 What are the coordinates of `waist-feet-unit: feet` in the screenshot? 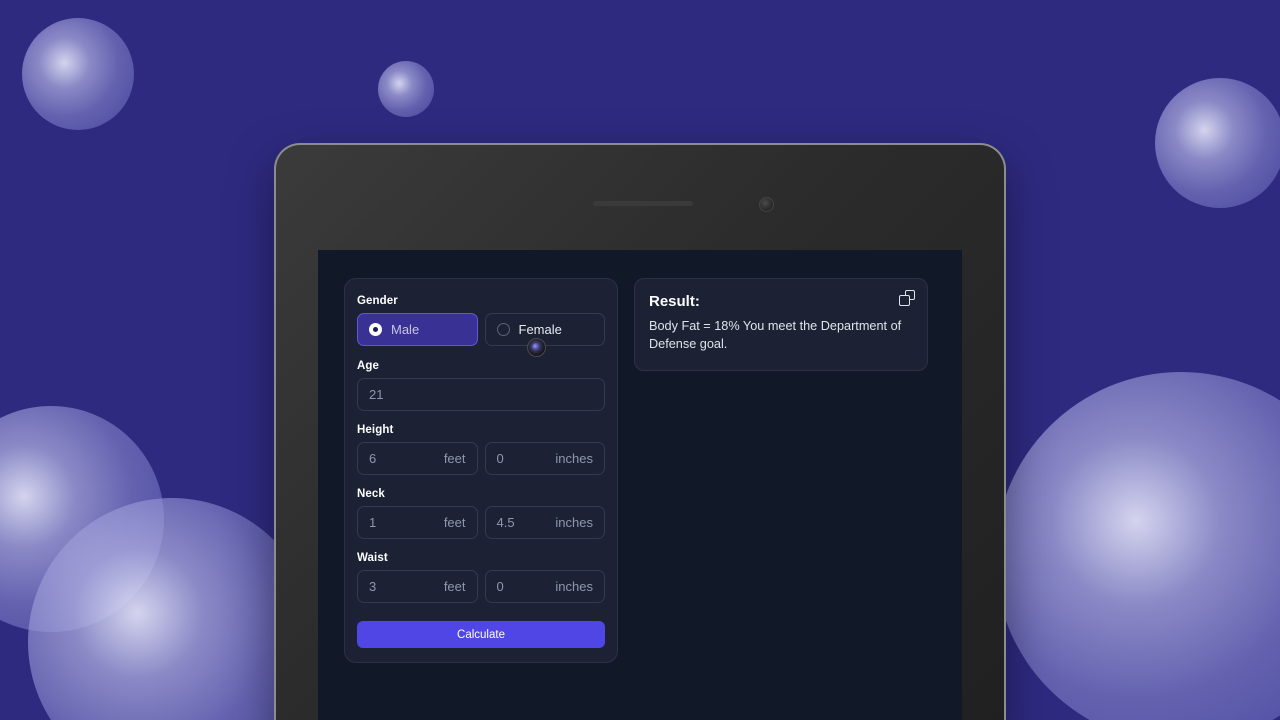 It's located at (454, 586).